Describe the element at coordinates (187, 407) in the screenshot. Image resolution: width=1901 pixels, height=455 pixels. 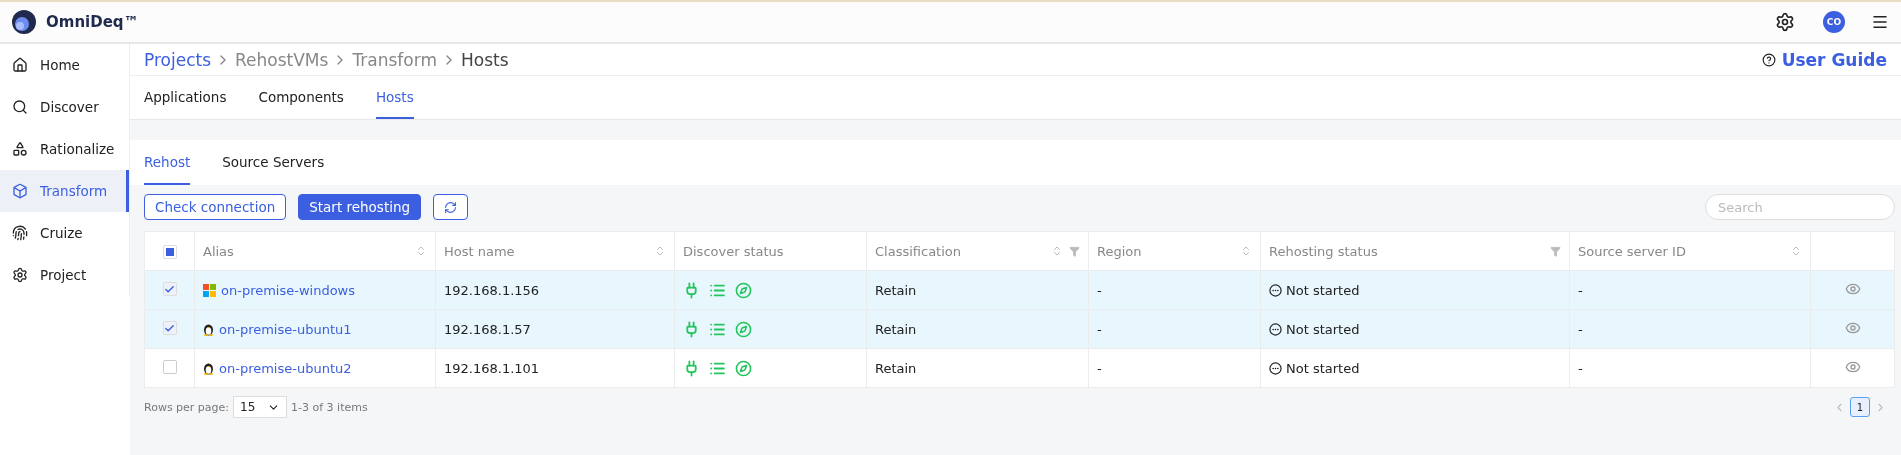
I see `rows-per-page-label: Rows per page:` at that location.